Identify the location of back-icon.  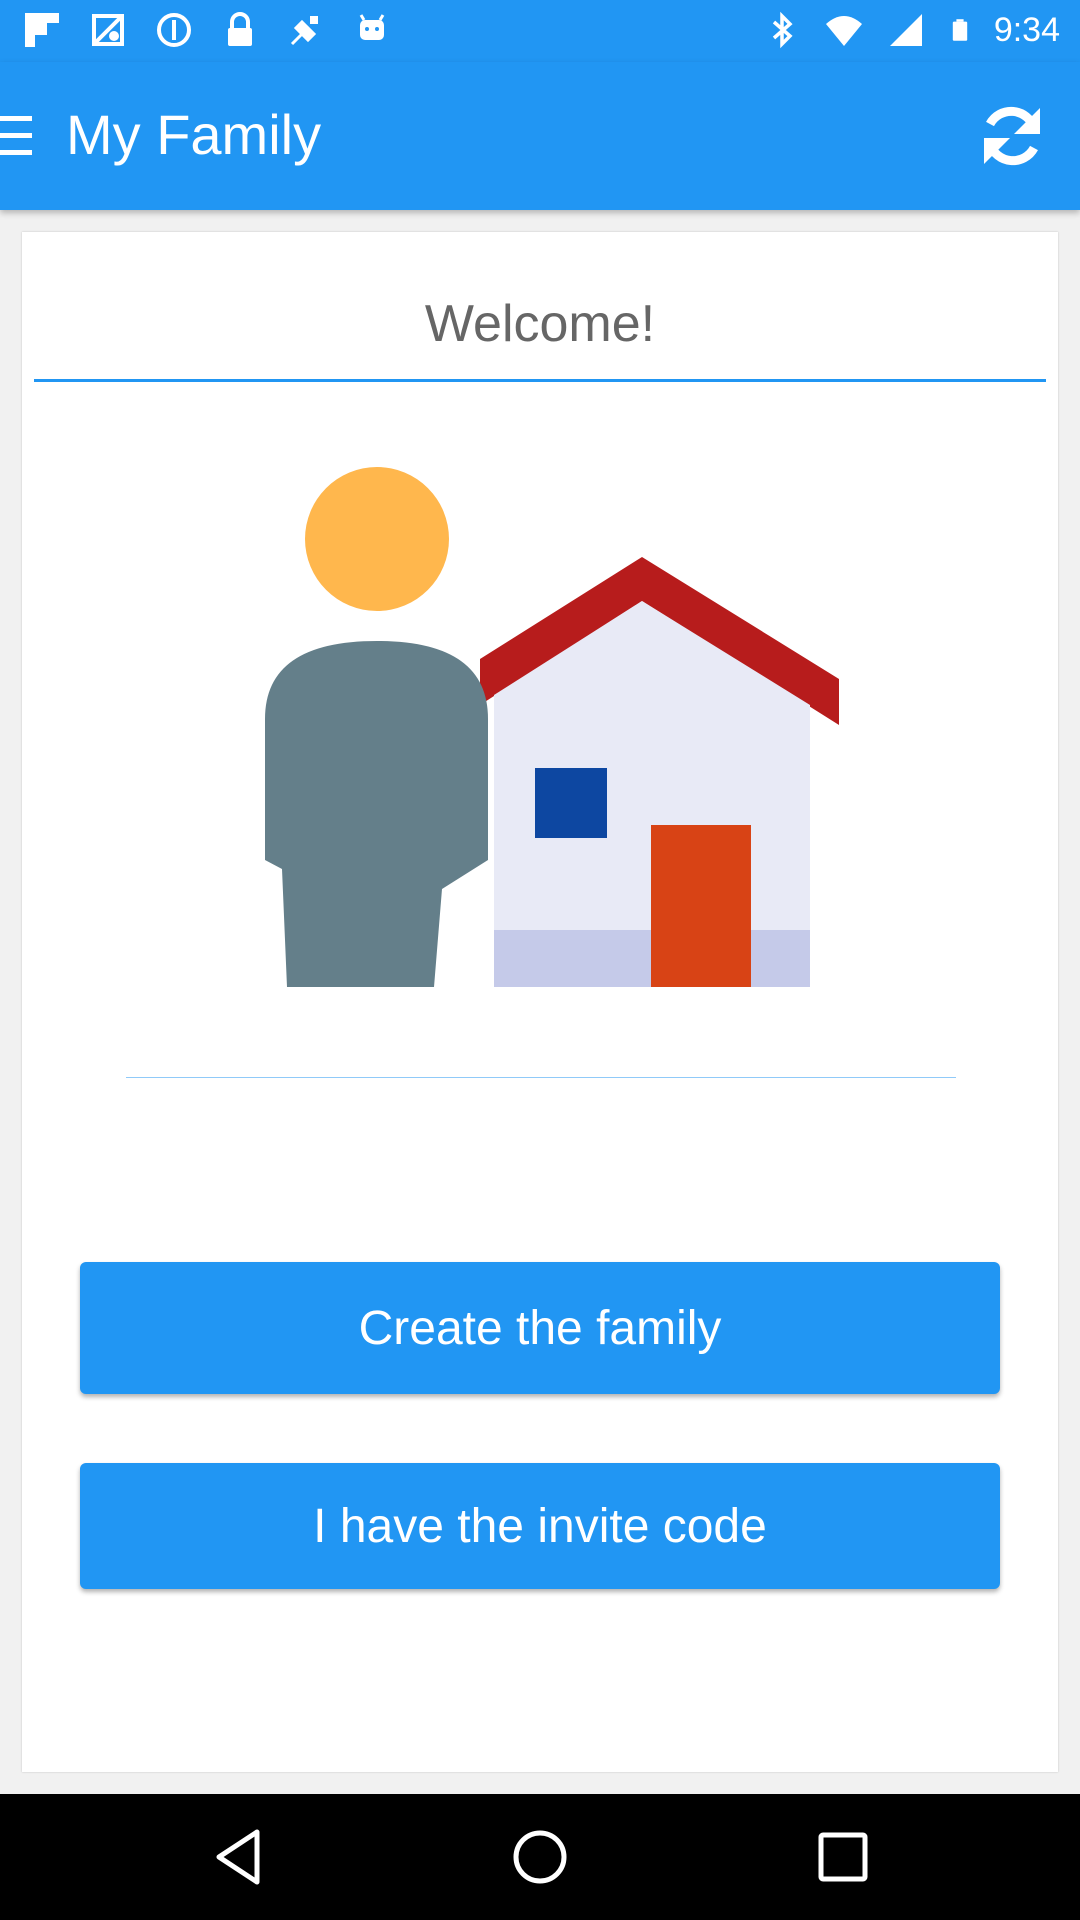
(238, 1857).